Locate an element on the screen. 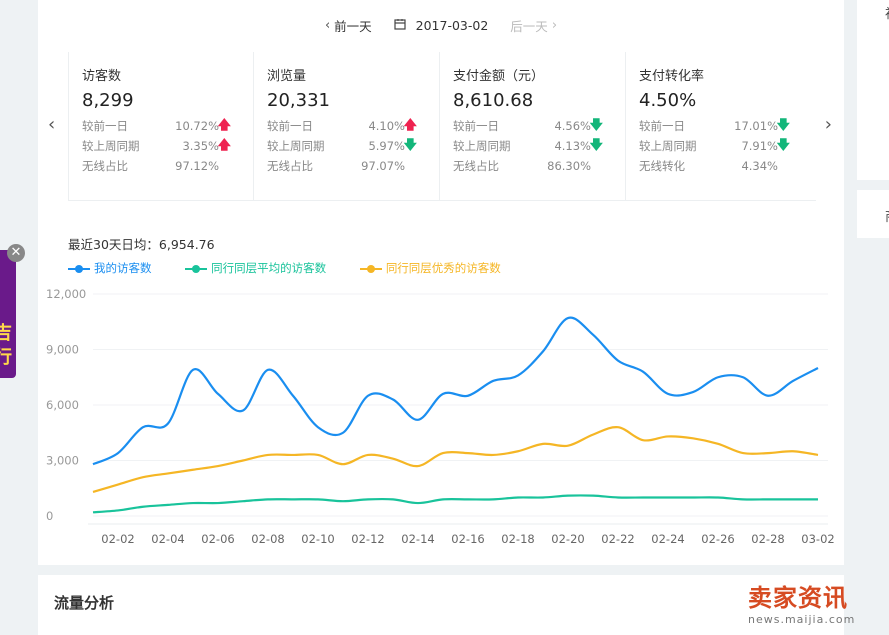  x-tick-label: 02-28 is located at coordinates (767, 539).